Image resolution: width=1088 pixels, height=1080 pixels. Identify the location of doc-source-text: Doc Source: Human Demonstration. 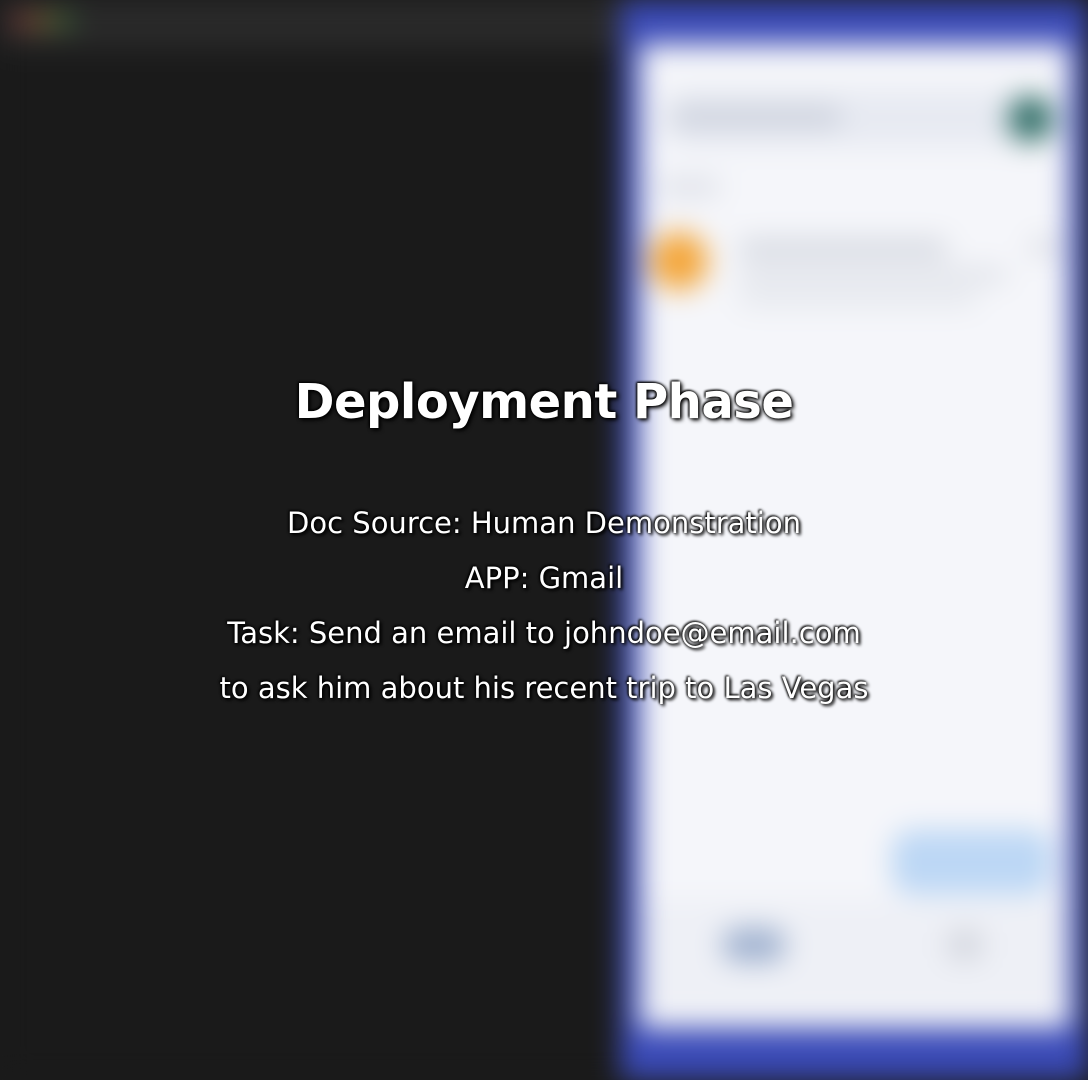
(544, 523).